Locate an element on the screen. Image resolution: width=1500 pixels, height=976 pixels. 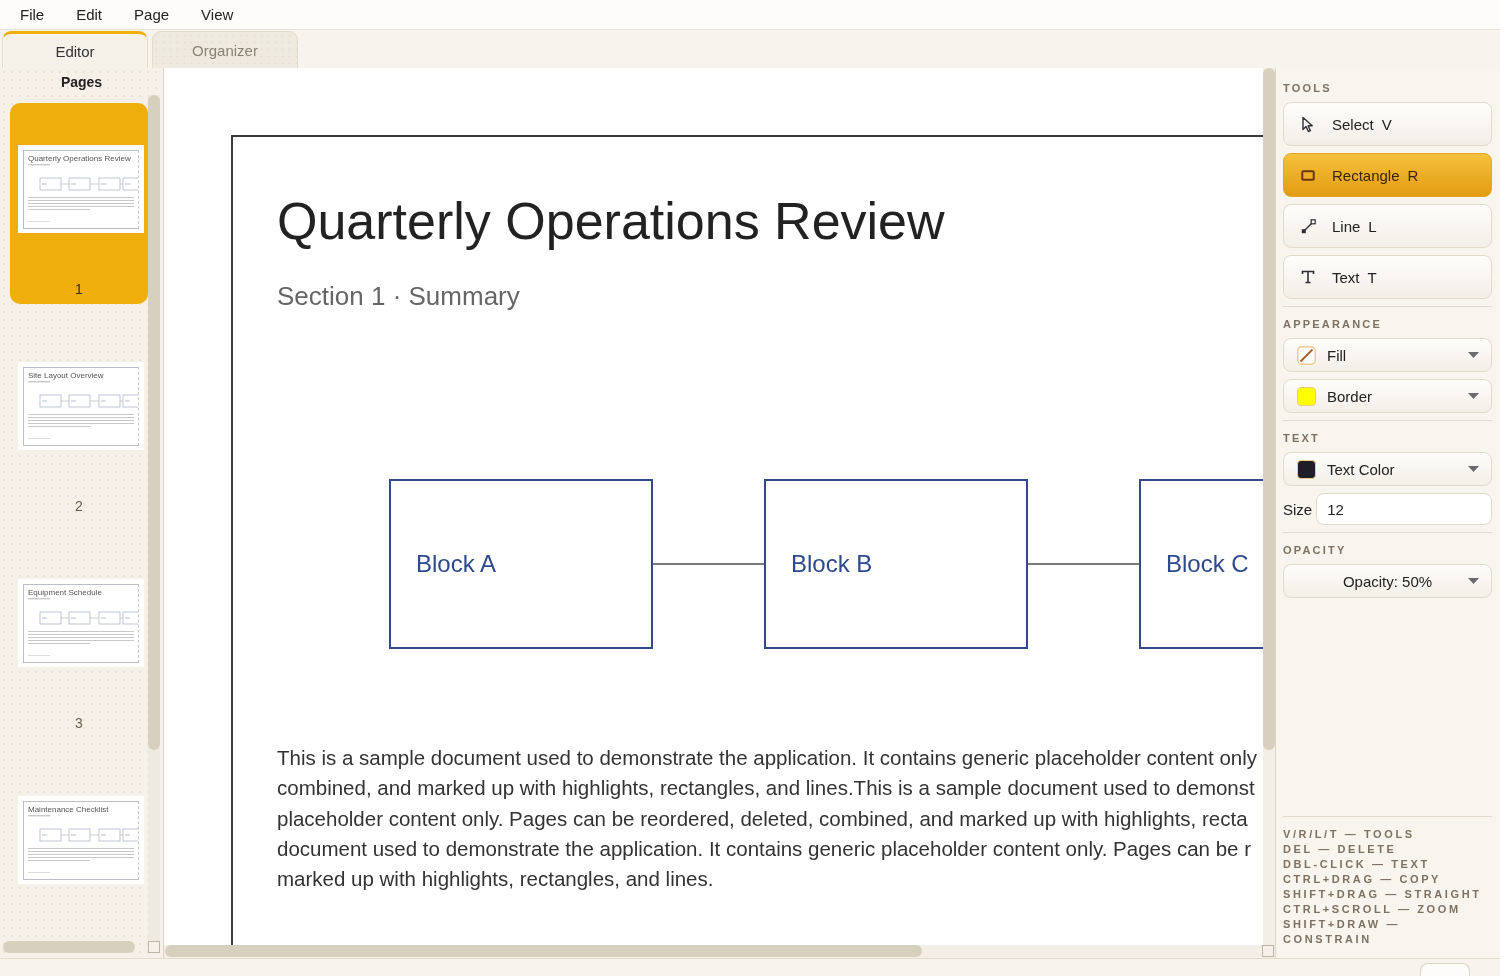
page-list-item: Quarterly Operations Review 1 is located at coordinates (79, 203).